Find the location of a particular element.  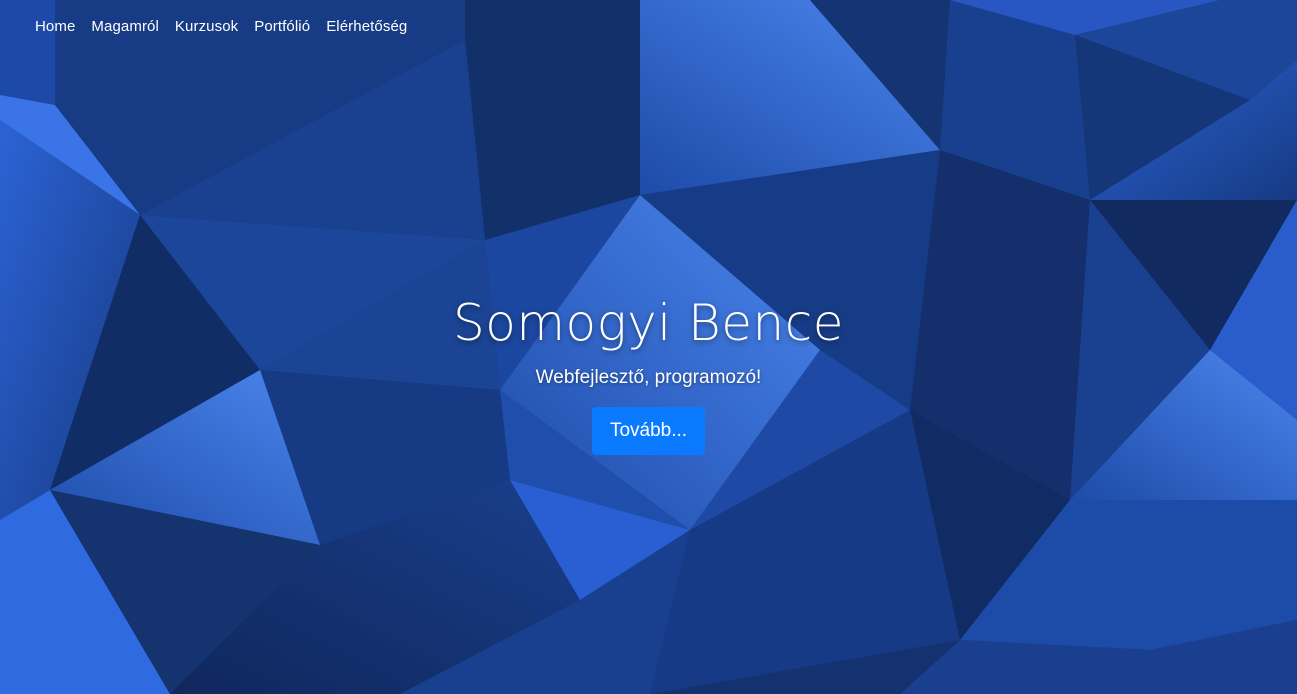

nav-link-about: Magamról is located at coordinates (125, 26).